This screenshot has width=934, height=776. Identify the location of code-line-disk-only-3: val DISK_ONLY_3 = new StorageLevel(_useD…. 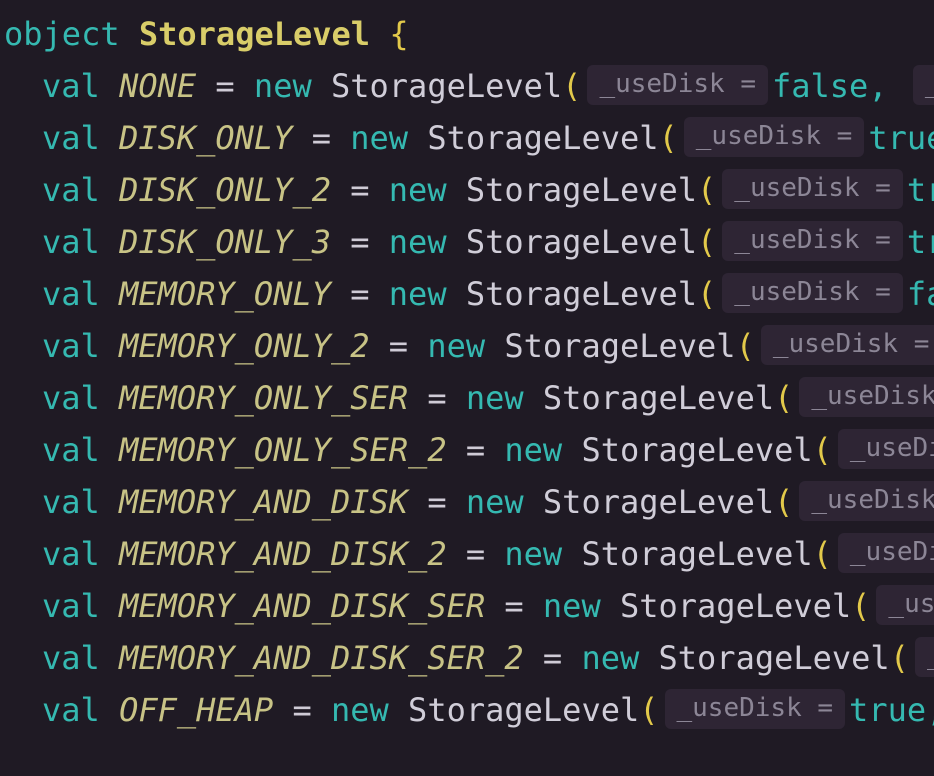
(488, 242).